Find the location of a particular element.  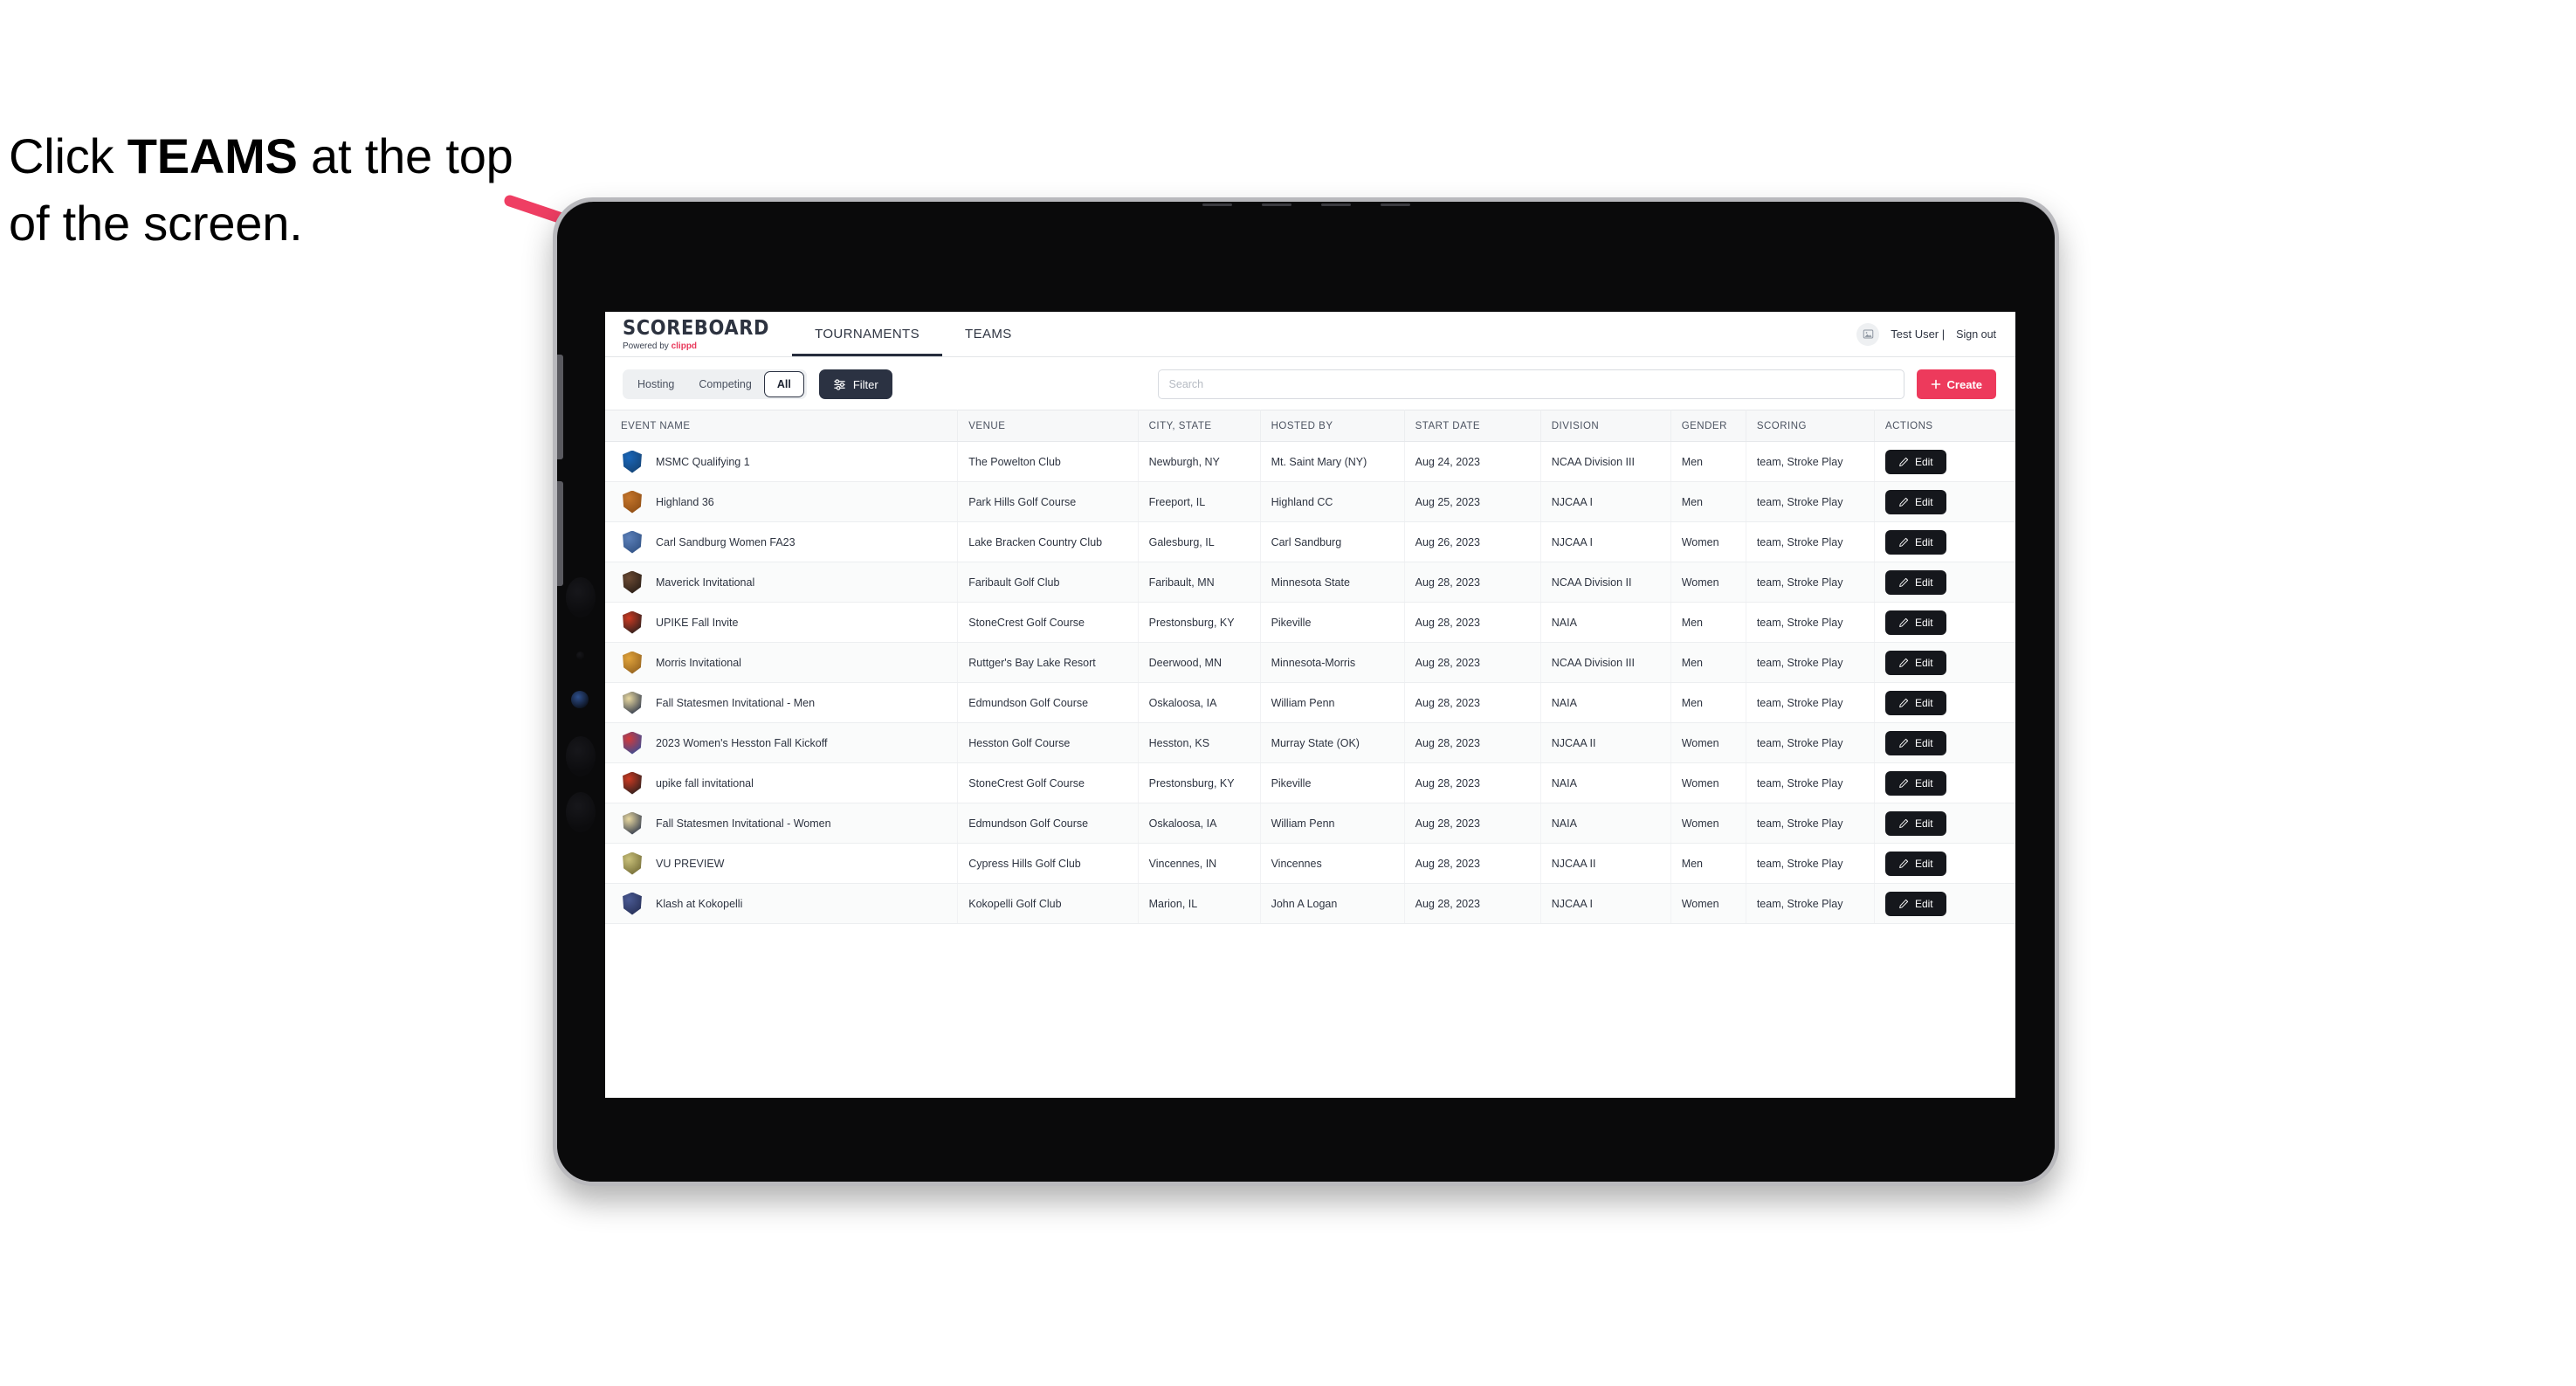

search-input is located at coordinates (1530, 384).